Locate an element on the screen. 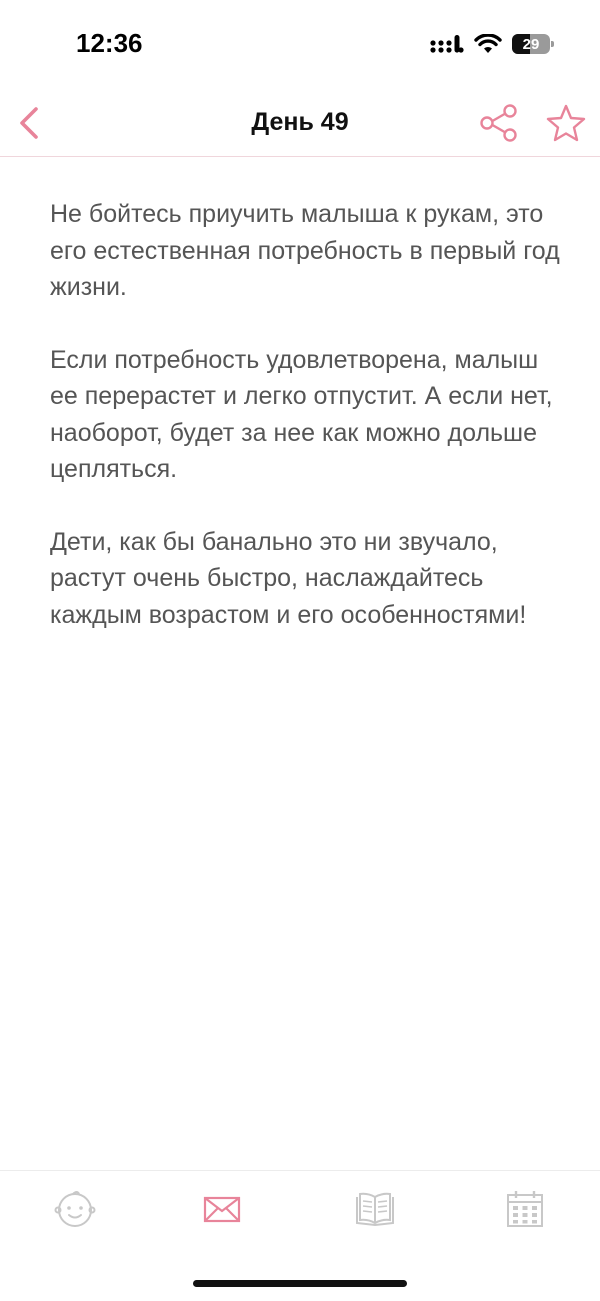  status-icons: 29 is located at coordinates (492, 44).